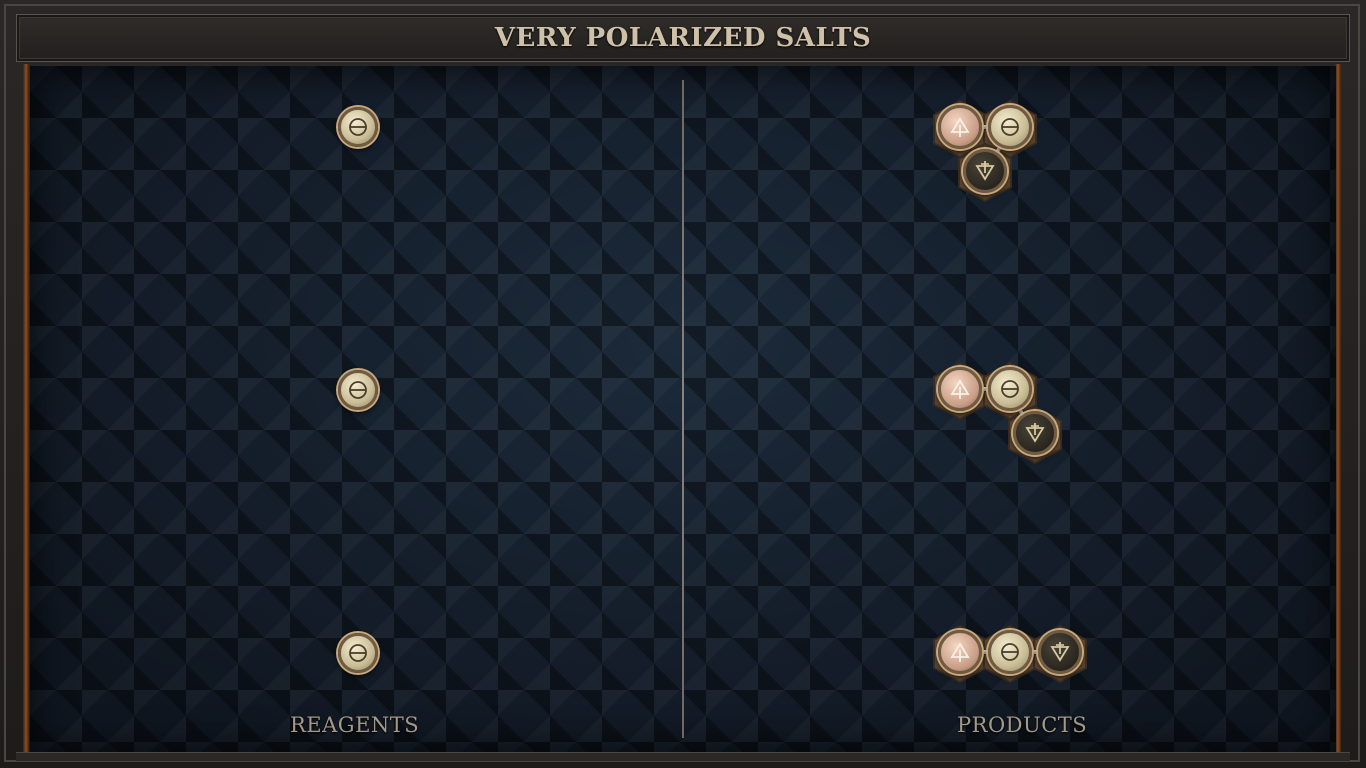 The height and width of the screenshot is (768, 1366). I want to click on bottom-bar, so click(683, 756).